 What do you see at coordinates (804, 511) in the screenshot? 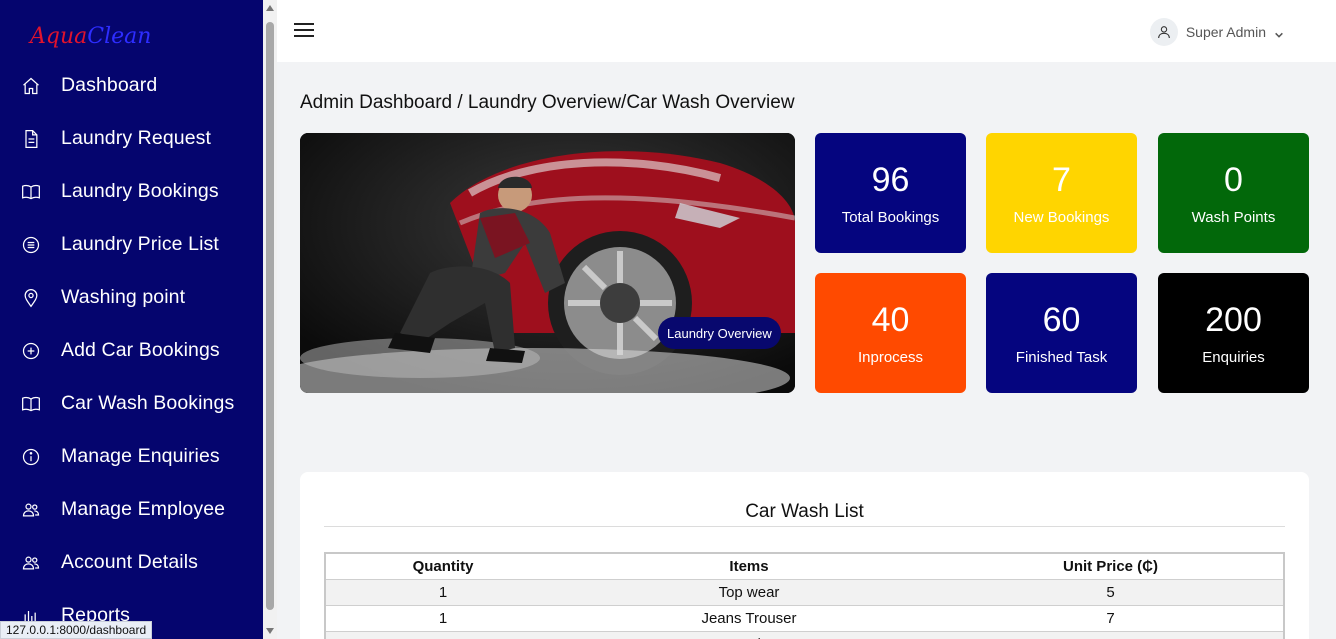
I see `car-wash-list-title: Car Wash List` at bounding box center [804, 511].